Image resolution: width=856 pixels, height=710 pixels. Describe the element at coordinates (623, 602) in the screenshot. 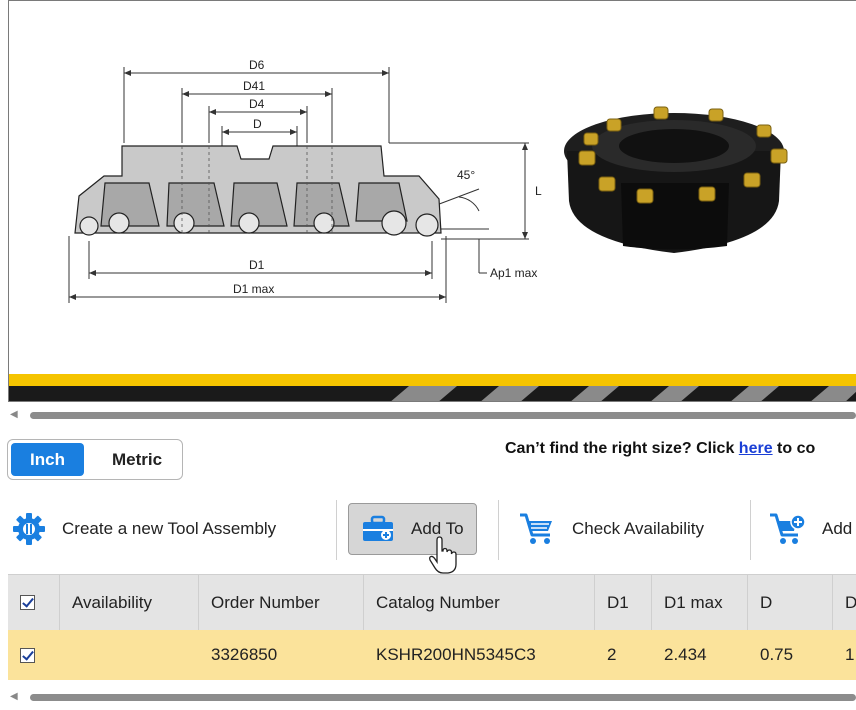

I see `column-header-d1: D1` at that location.